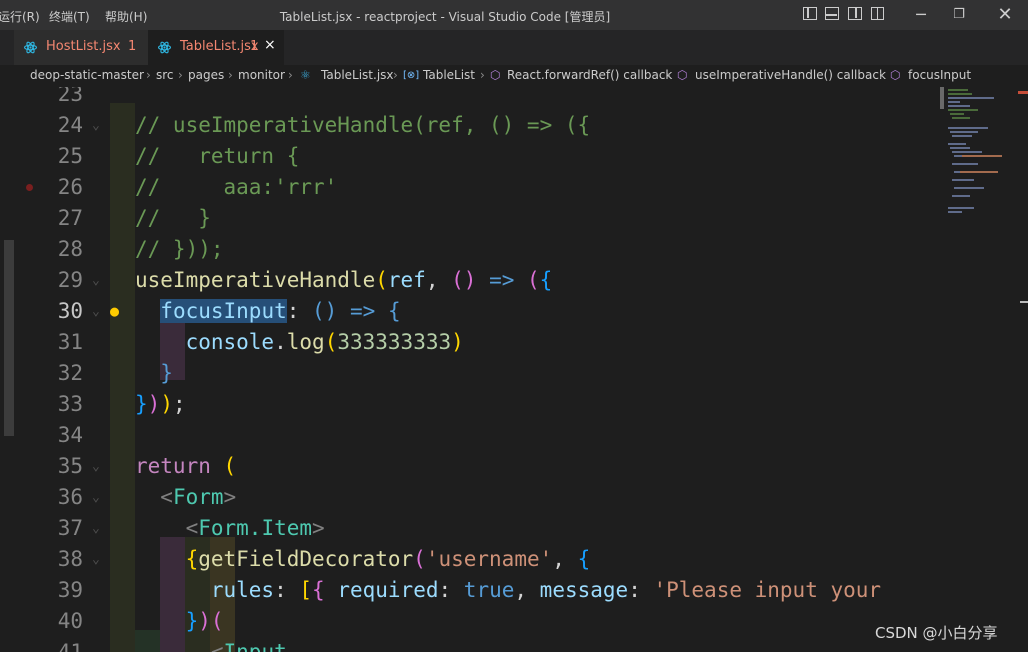 The image size is (1028, 652). I want to click on tab-hostlist: HostList.jsx 1, so click(81, 47).